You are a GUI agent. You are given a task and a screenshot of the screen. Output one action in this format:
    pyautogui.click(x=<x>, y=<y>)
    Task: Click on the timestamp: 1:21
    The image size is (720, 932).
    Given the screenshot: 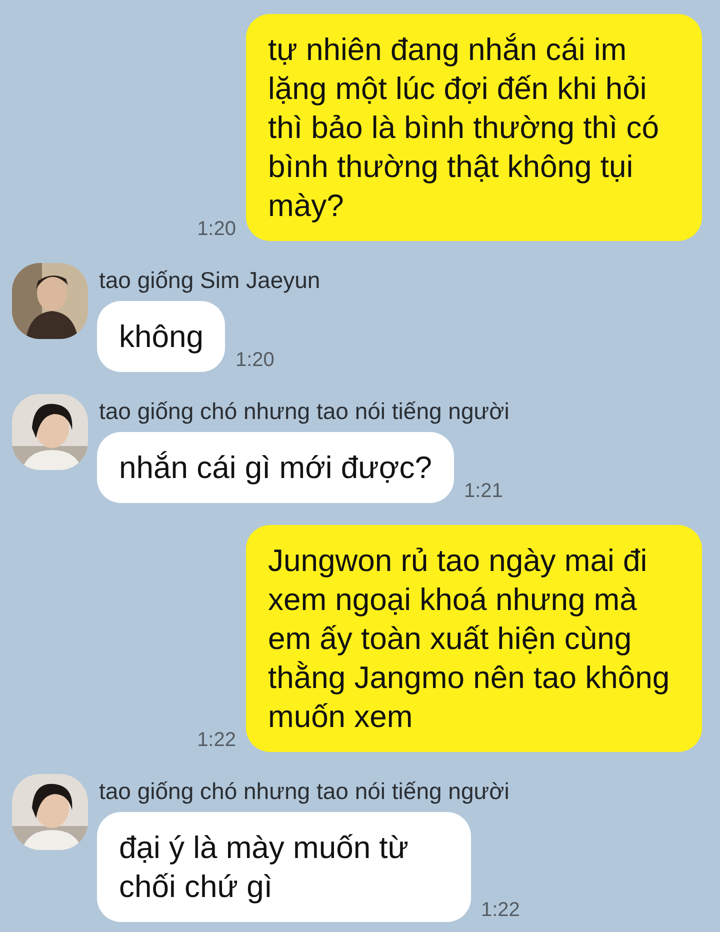 What is the action you would take?
    pyautogui.click(x=483, y=491)
    